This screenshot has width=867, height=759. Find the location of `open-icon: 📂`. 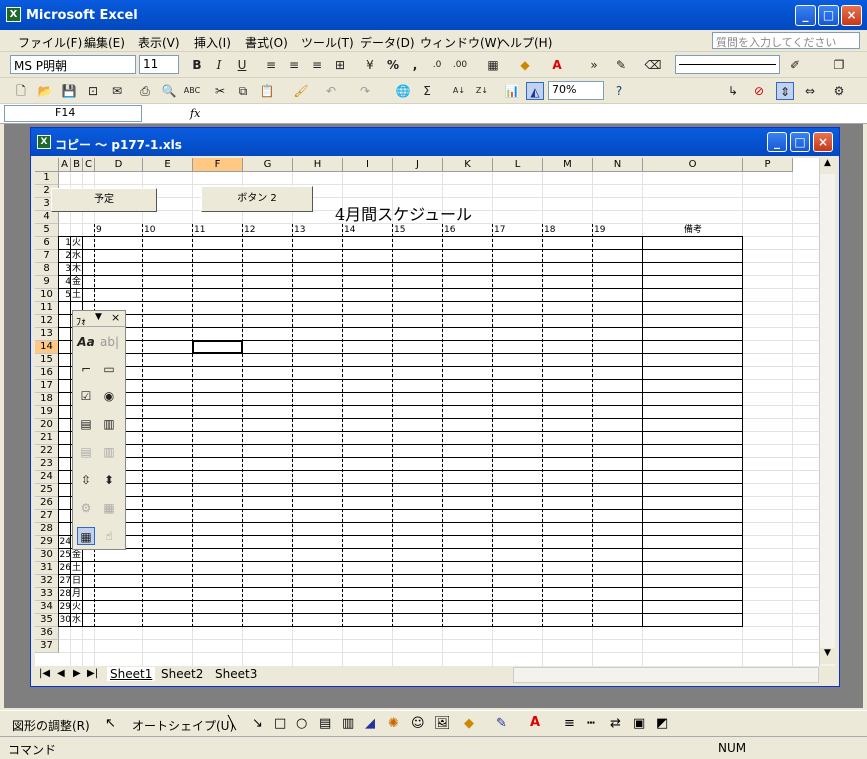

open-icon: 📂 is located at coordinates (45, 91).